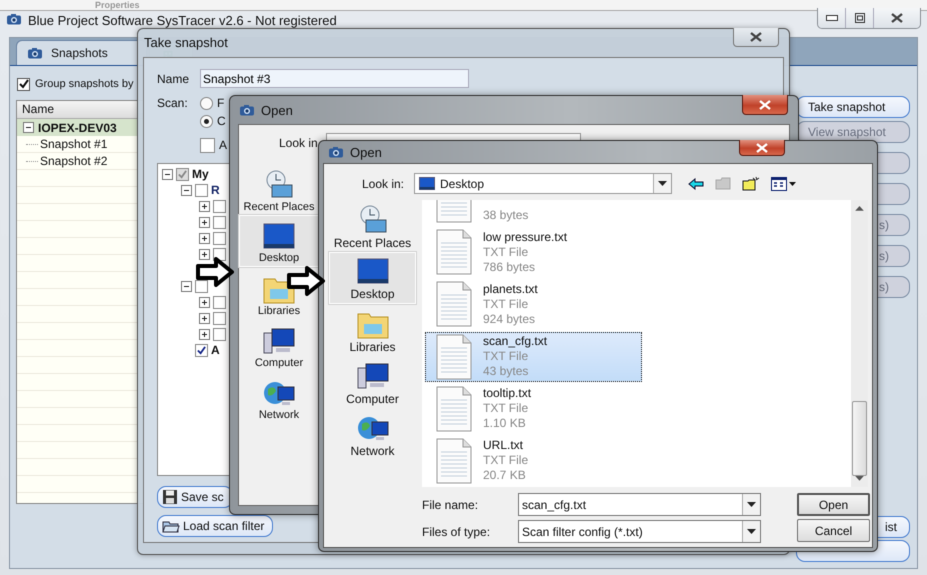  What do you see at coordinates (503, 446) in the screenshot?
I see `file-name: URL.txt` at bounding box center [503, 446].